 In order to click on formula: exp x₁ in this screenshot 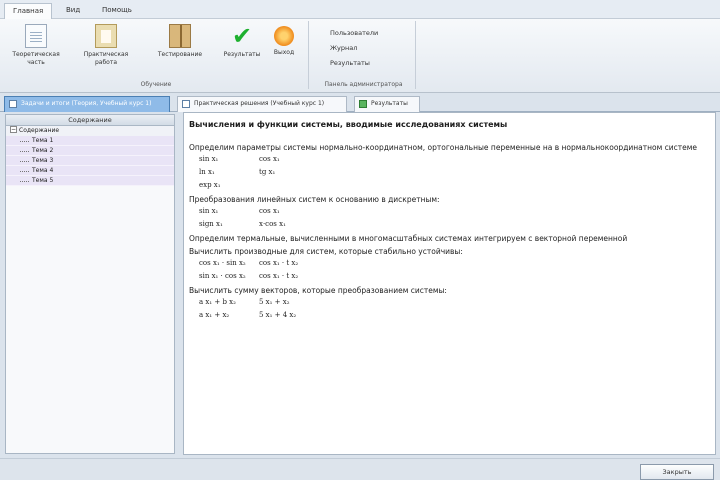, I will do `click(210, 185)`.